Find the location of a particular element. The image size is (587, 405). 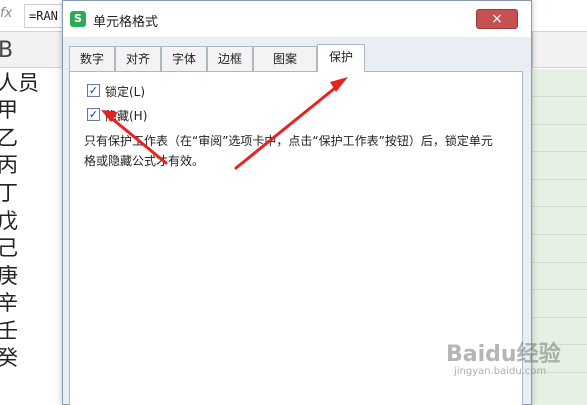

cell: 癸 is located at coordinates (9, 358).